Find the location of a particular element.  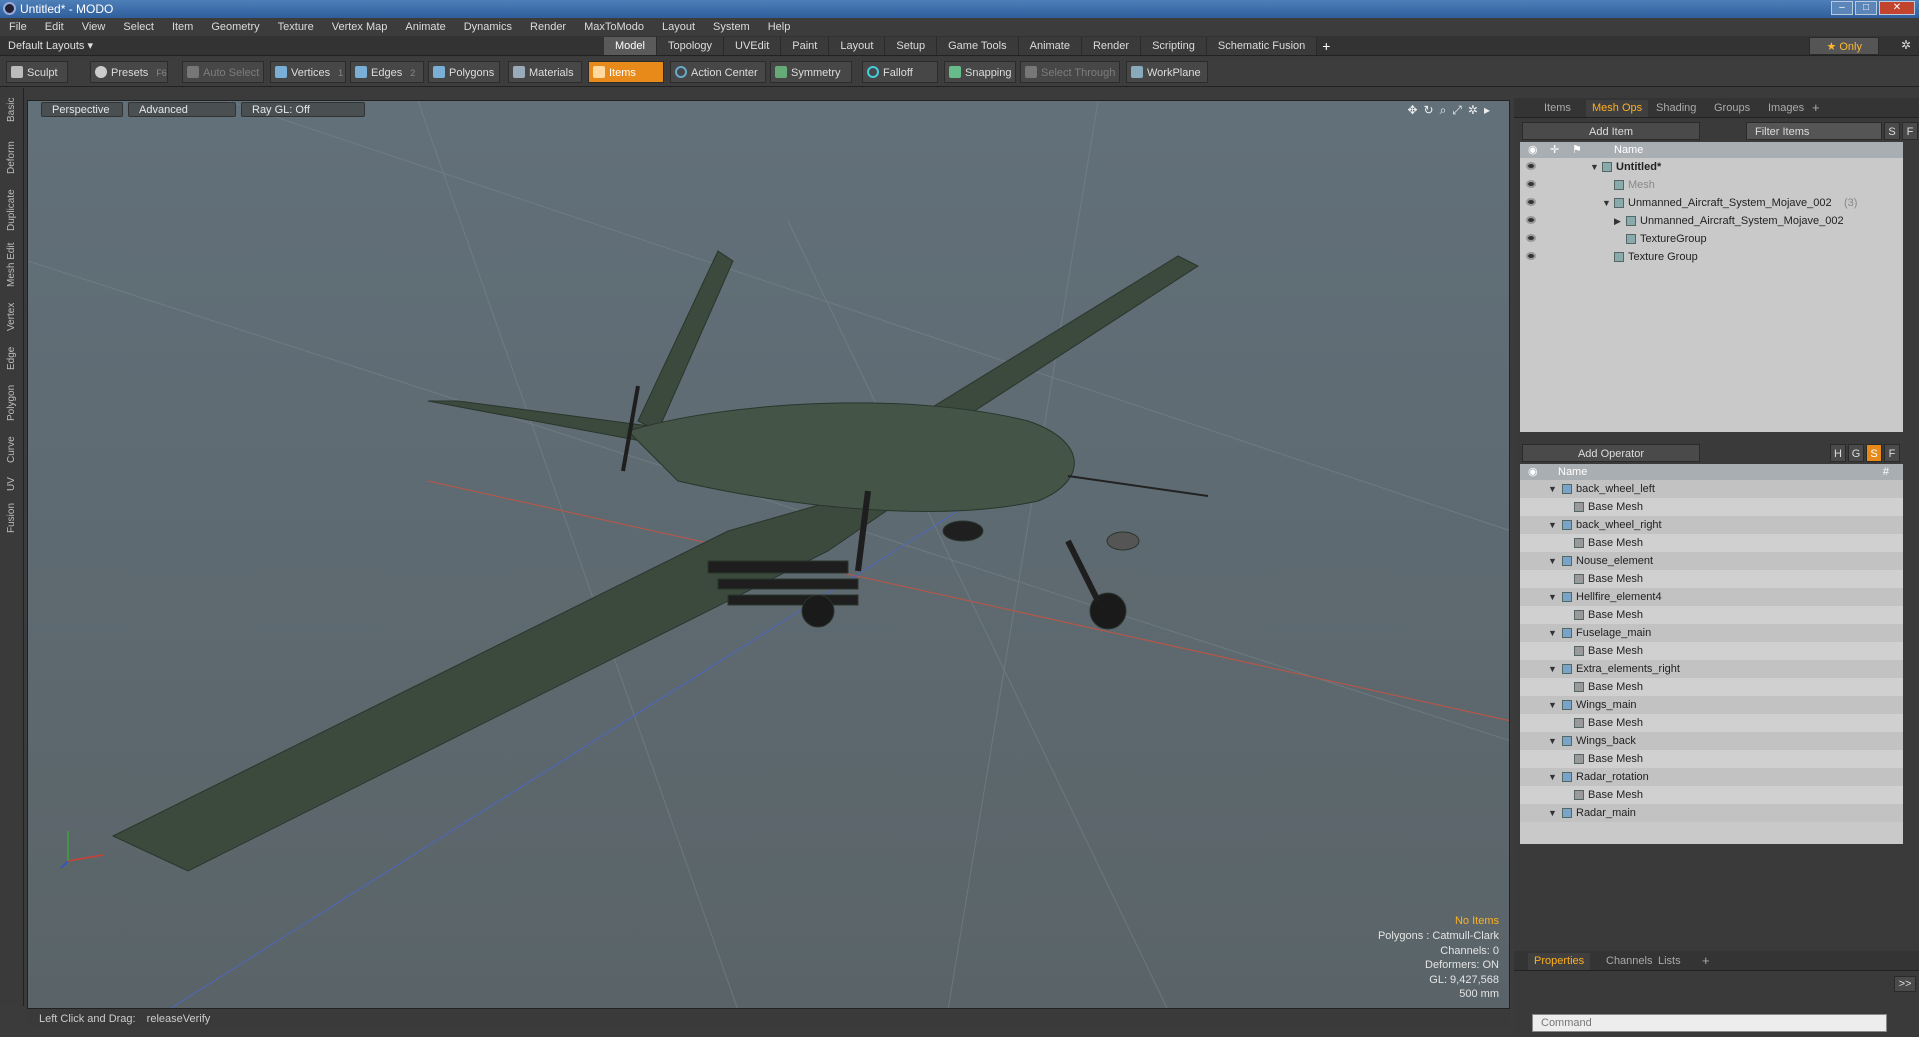

s-button: S is located at coordinates (1892, 131).